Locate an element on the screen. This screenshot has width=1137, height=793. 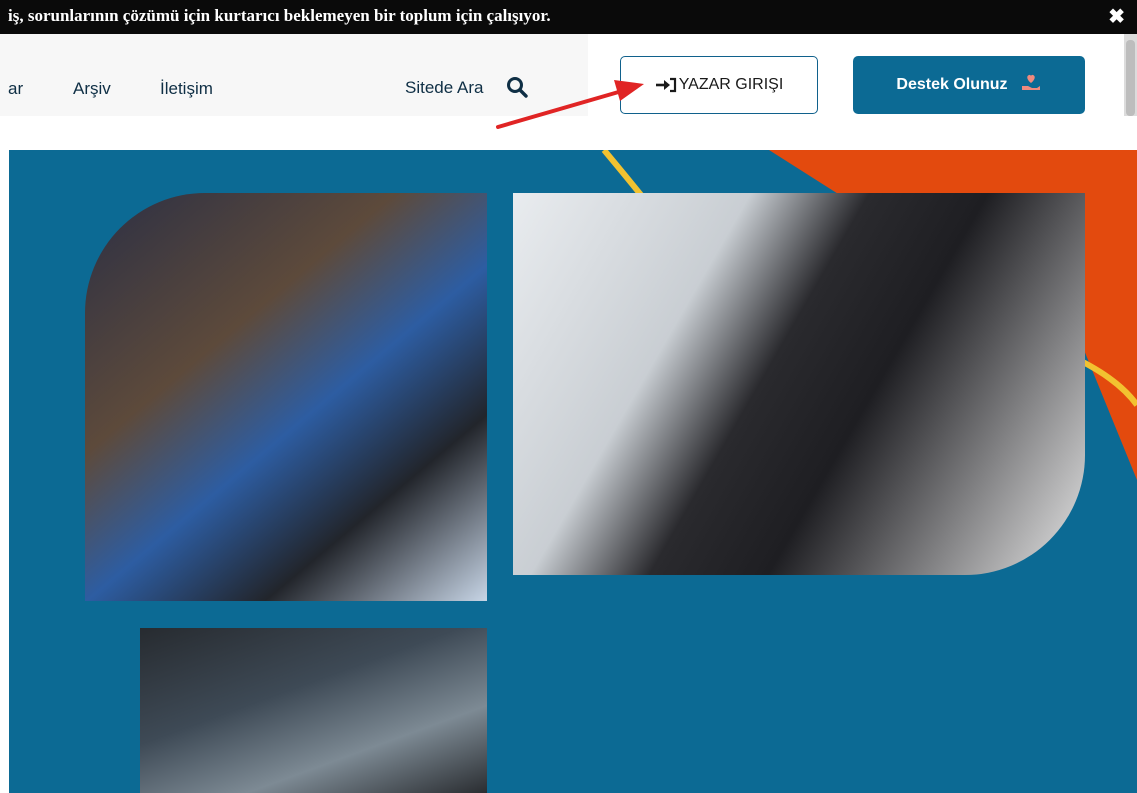
scrollbar-thumb is located at coordinates (1130, 78).